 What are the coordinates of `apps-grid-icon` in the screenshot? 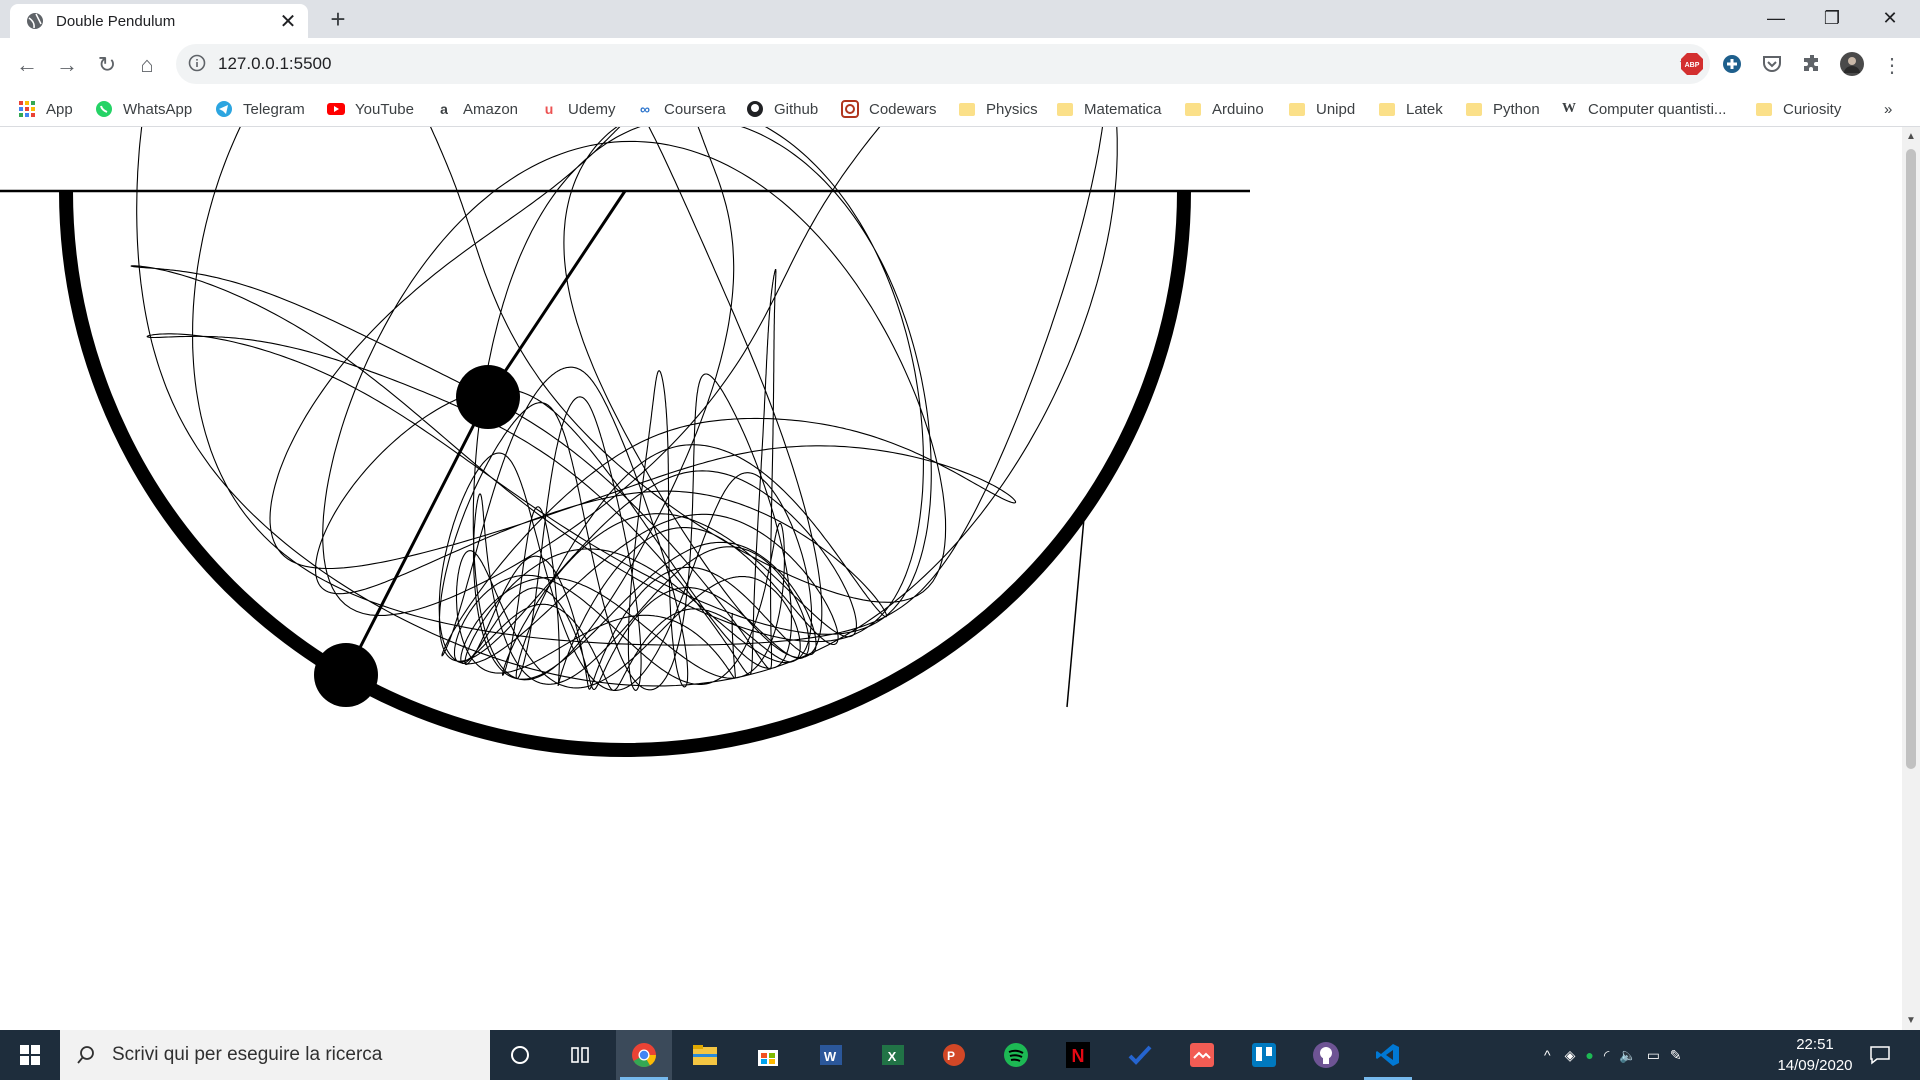 It's located at (27, 109).